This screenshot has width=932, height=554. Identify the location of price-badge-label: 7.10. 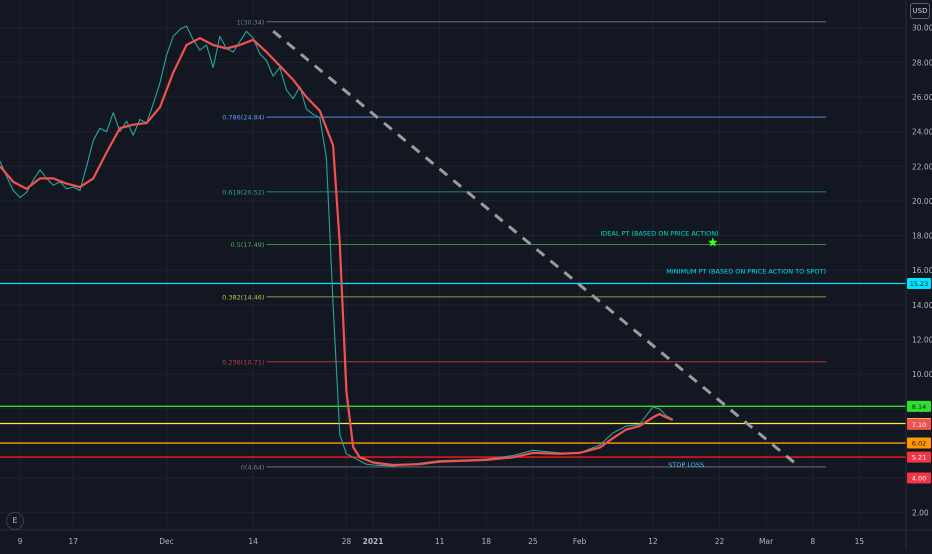
(919, 425).